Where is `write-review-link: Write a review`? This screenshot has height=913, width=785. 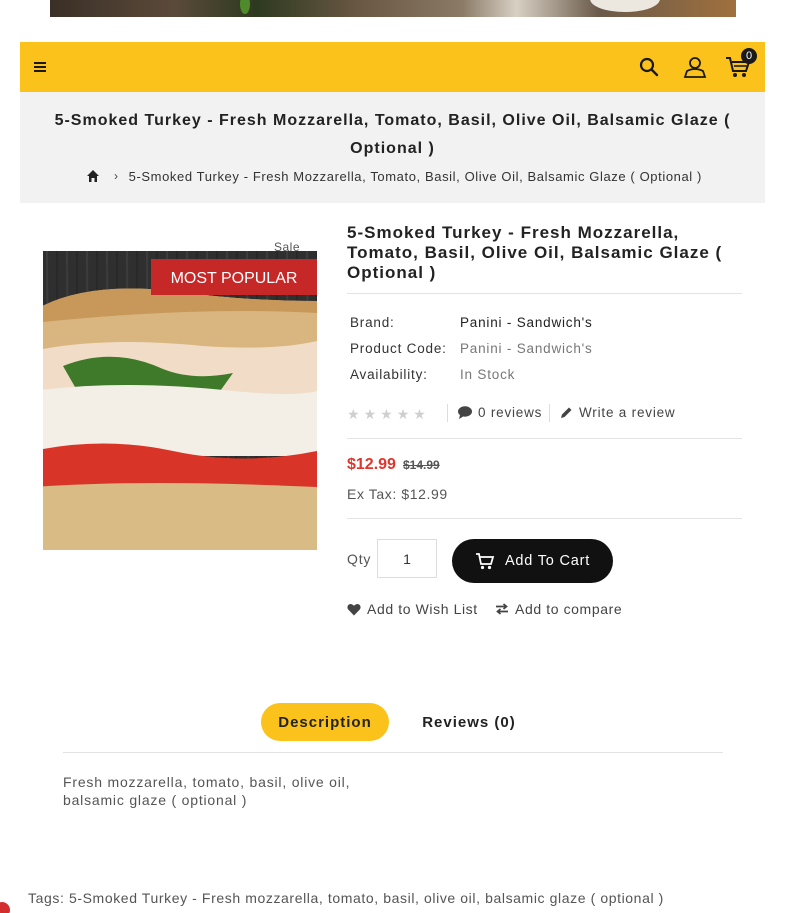
write-review-link: Write a review is located at coordinates (617, 412).